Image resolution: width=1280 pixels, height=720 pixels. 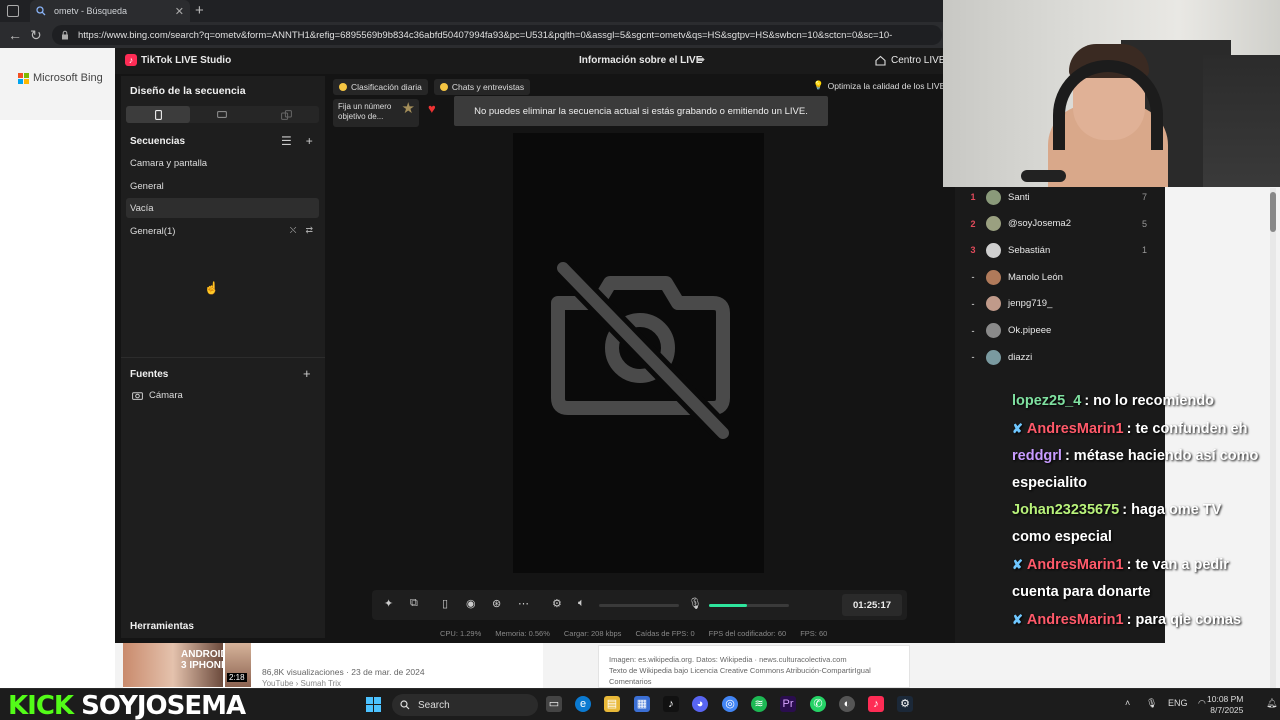 I want to click on daily-ranking-chip: Clasificación diaria, so click(x=380, y=87).